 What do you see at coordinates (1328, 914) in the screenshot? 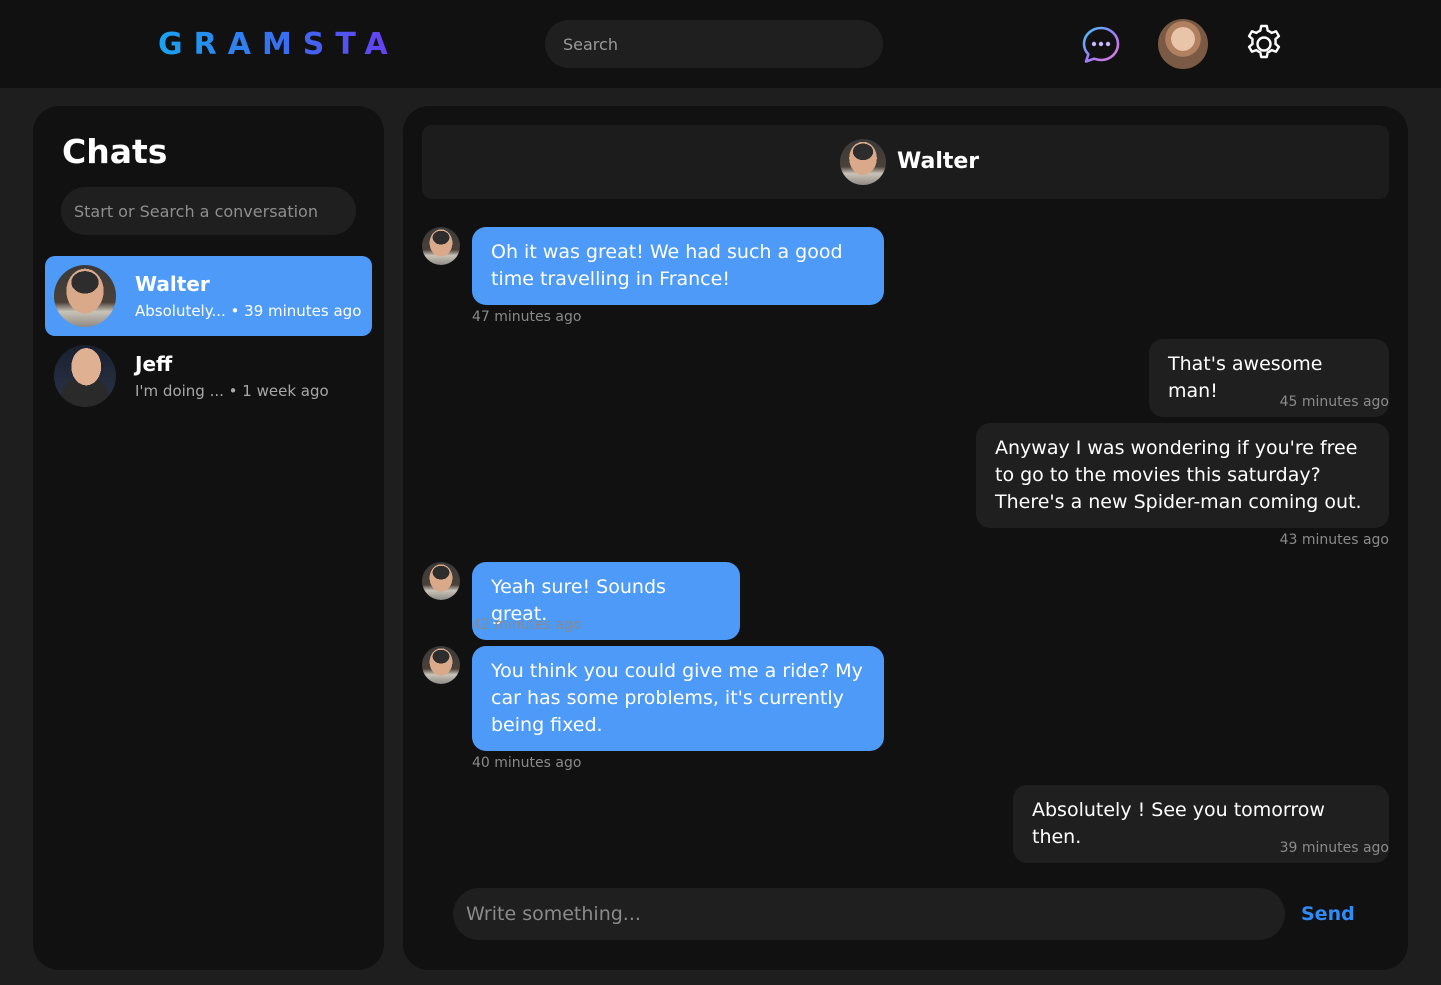
I see `send-button: Send` at bounding box center [1328, 914].